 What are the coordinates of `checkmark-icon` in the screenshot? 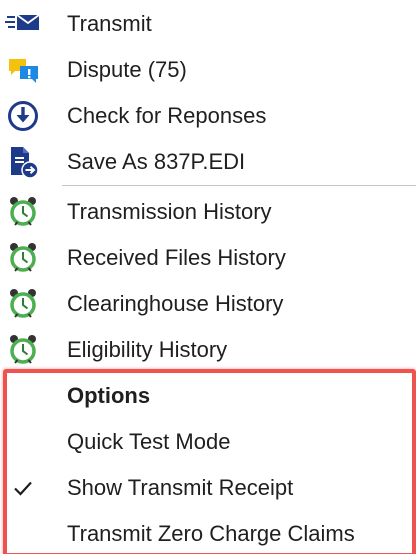 It's located at (23, 488).